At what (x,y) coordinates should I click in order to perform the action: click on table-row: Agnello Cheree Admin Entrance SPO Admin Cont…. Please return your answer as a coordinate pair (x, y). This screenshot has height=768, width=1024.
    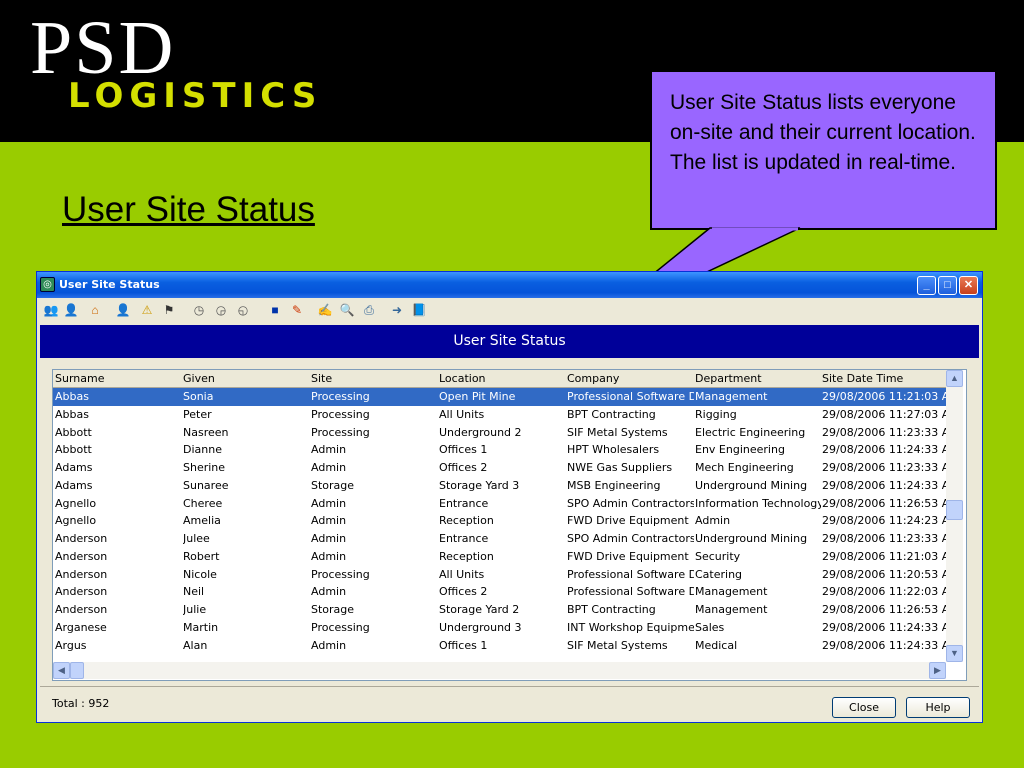
    Looking at the image, I should click on (499, 504).